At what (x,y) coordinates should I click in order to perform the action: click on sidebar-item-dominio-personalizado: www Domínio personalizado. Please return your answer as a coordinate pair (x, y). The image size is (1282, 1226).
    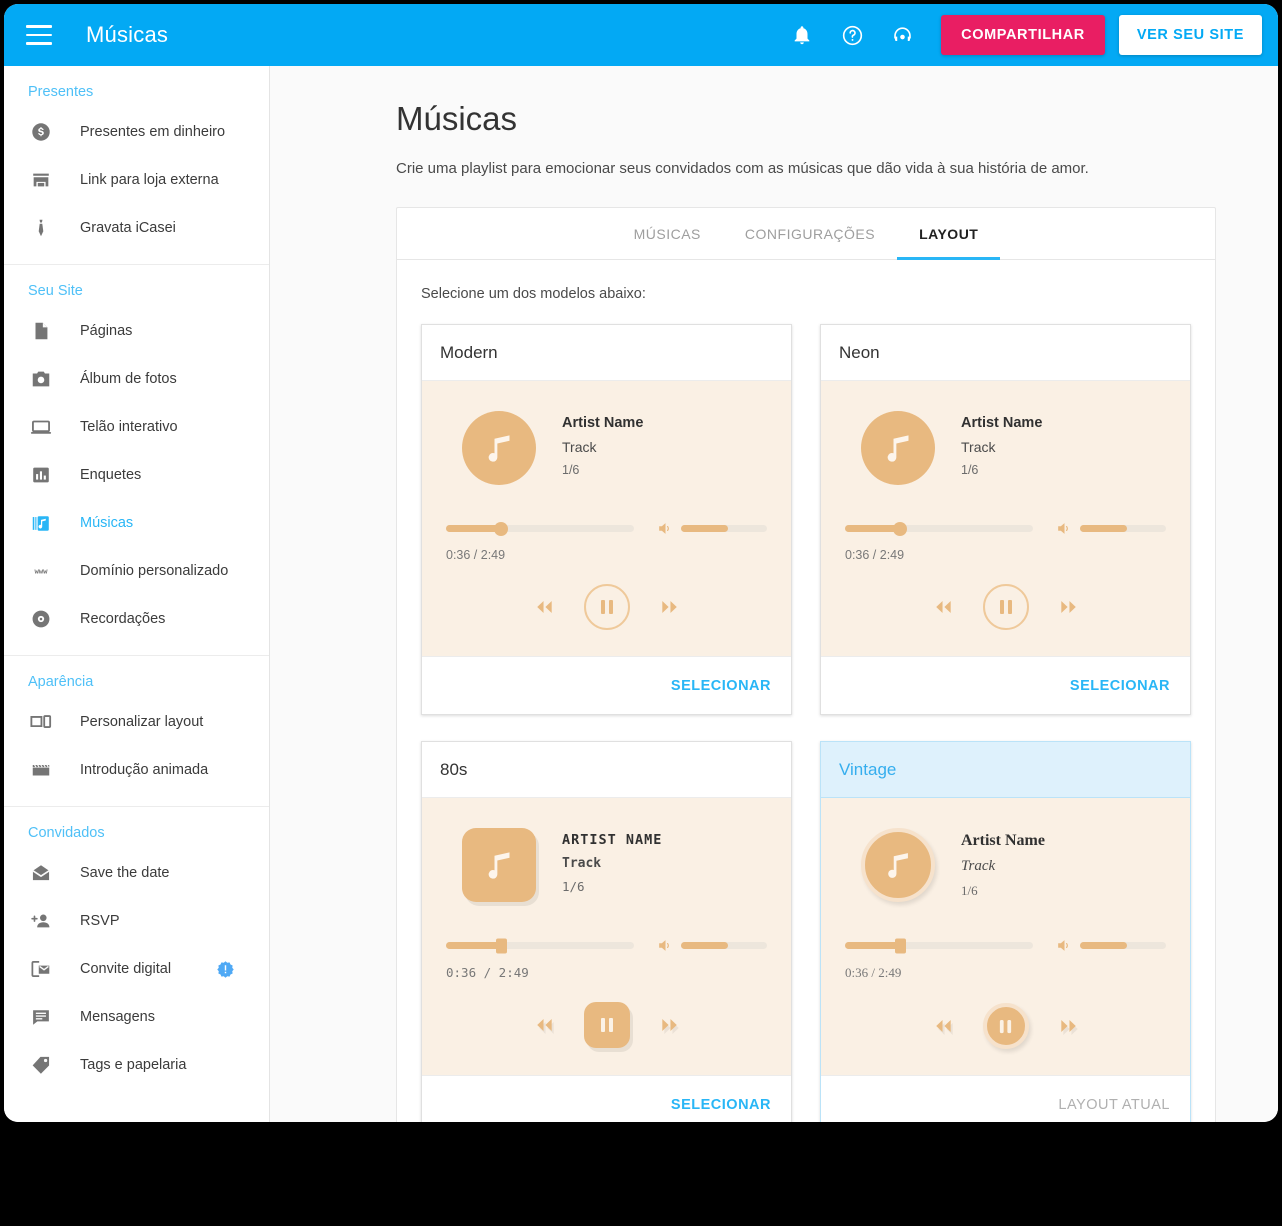
    Looking at the image, I should click on (136, 571).